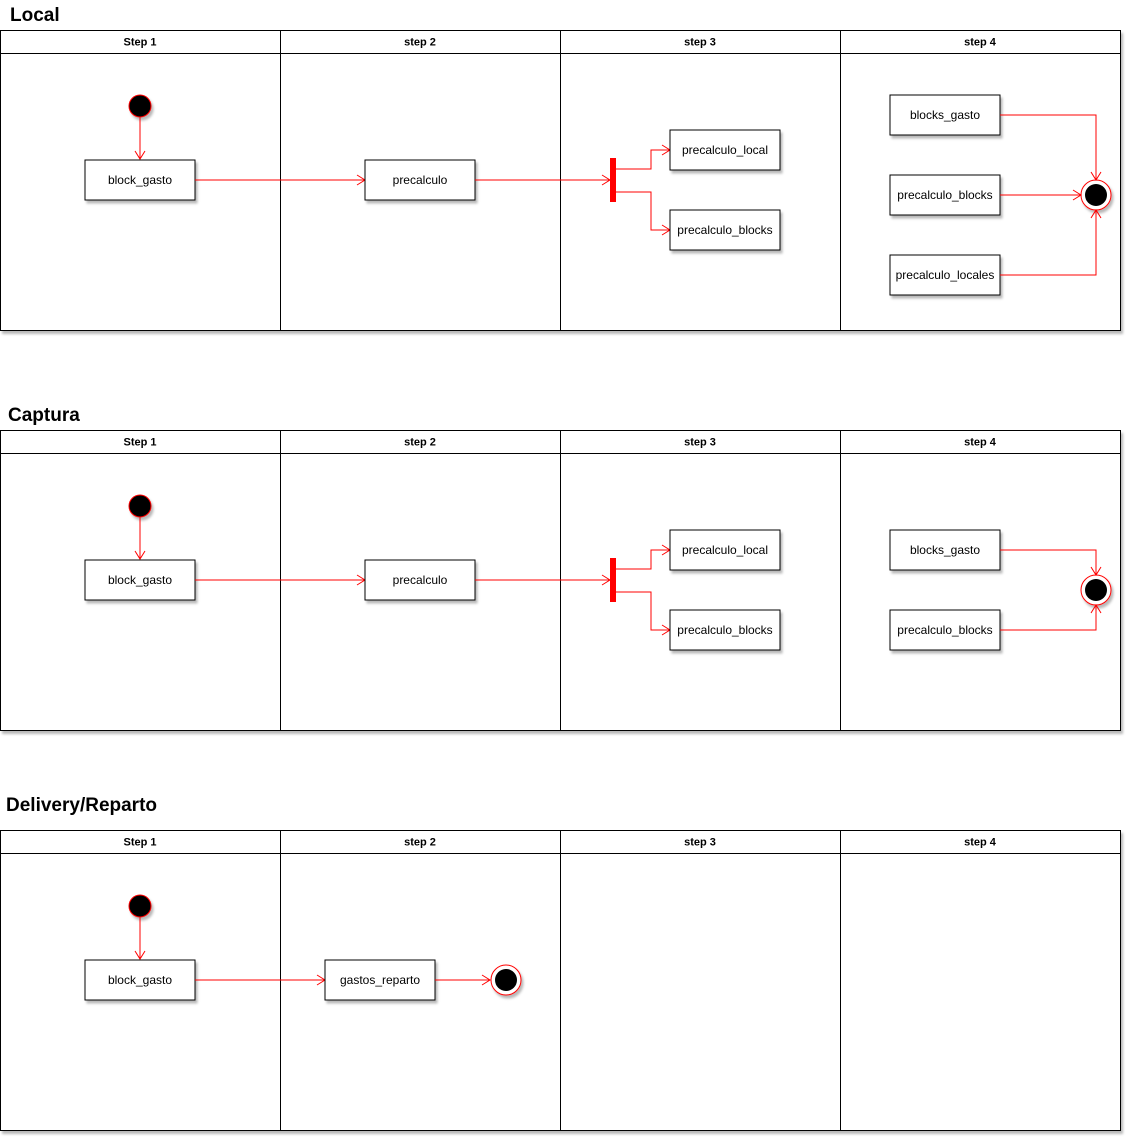 This screenshot has width=1132, height=1142. I want to click on node-gastos-reparto-label: gastos_reparto, so click(380, 980).